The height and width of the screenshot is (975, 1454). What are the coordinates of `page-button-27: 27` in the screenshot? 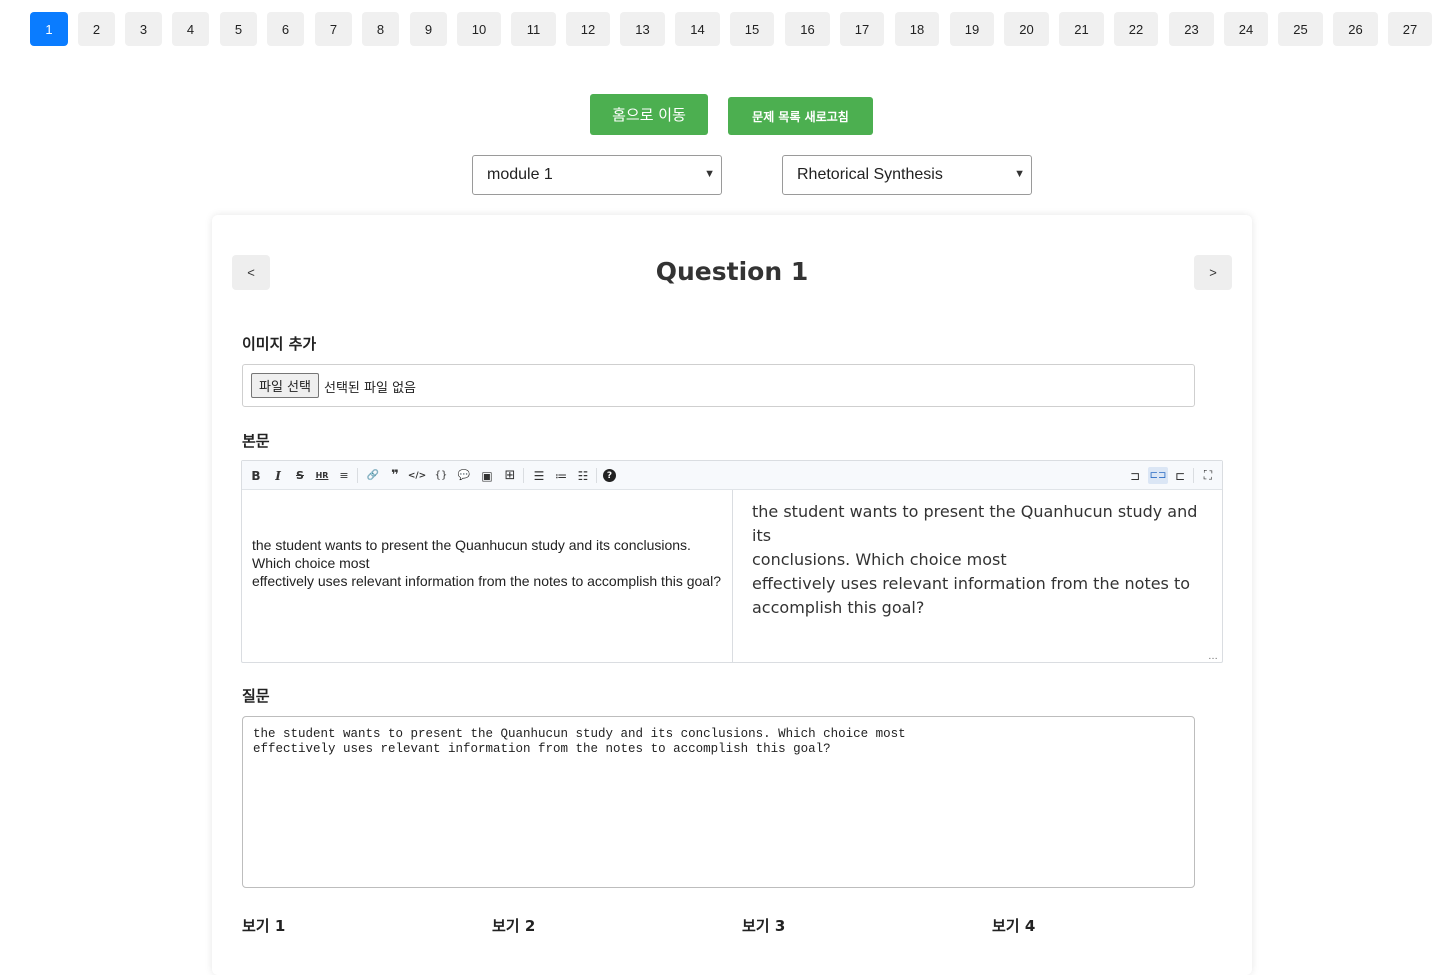 It's located at (1410, 29).